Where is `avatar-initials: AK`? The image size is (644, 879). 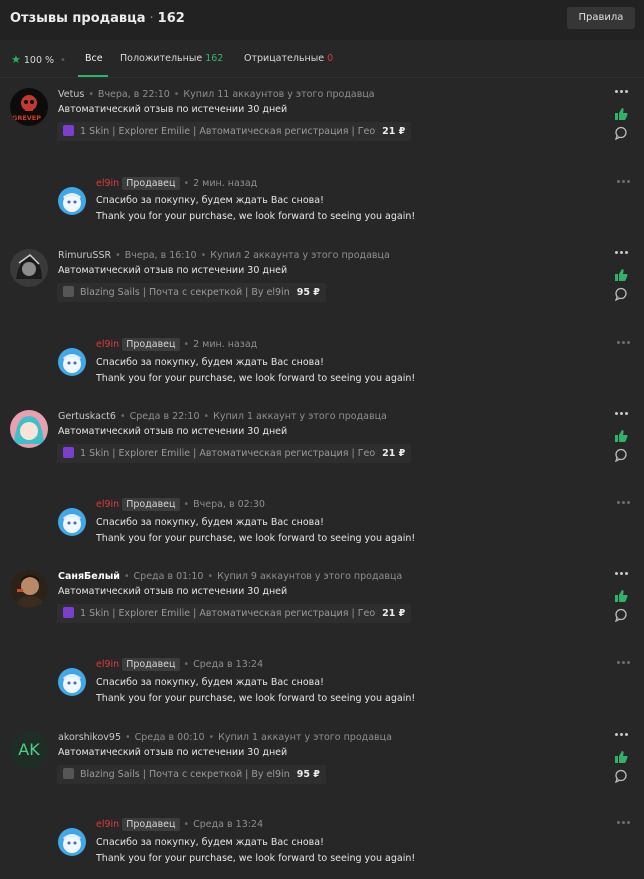 avatar-initials: AK is located at coordinates (29, 749).